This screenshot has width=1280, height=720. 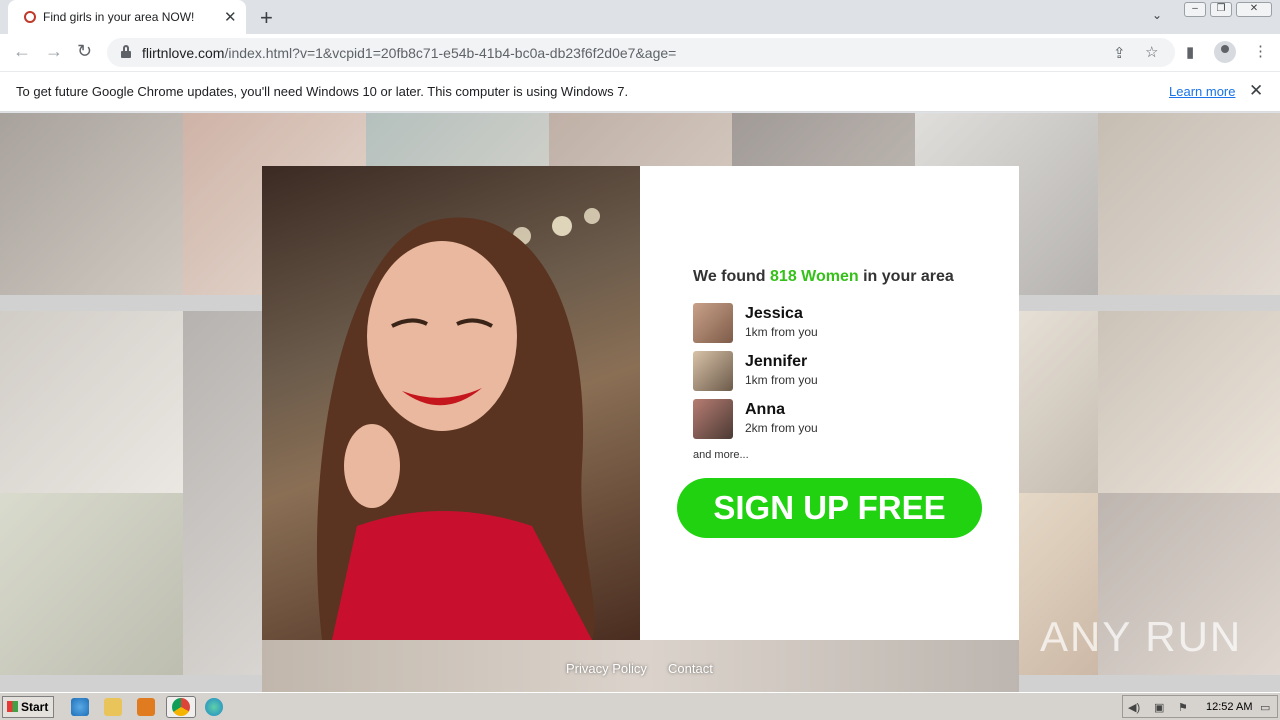 What do you see at coordinates (113, 707) in the screenshot?
I see `file-explorer-icon` at bounding box center [113, 707].